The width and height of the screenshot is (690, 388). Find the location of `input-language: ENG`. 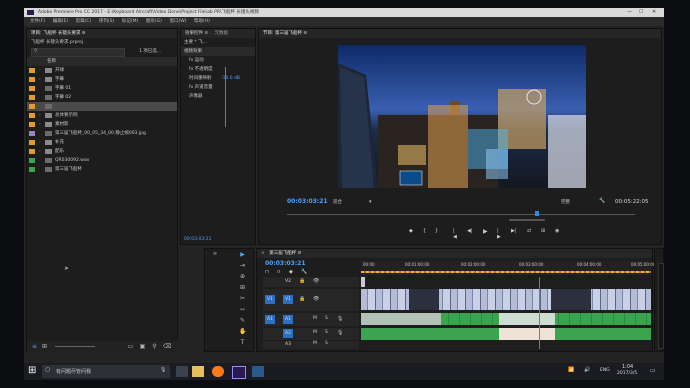

input-language: ENG is located at coordinates (605, 370).